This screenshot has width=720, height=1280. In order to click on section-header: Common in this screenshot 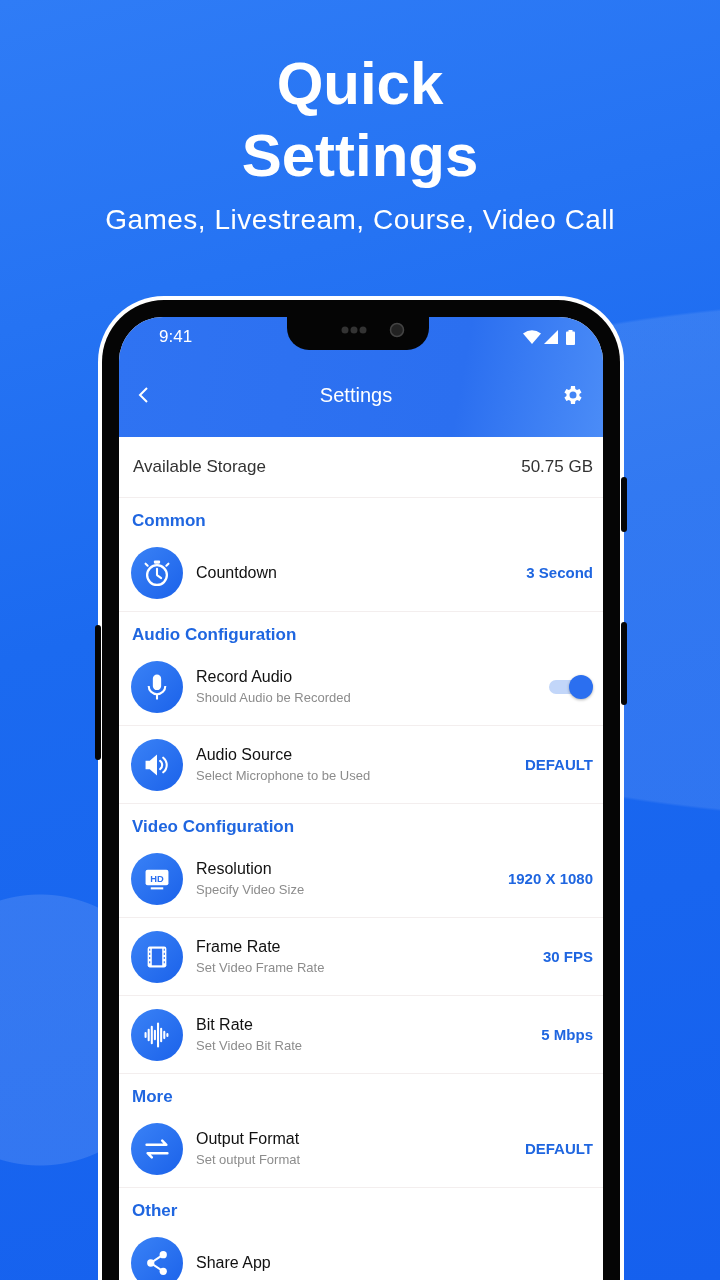, I will do `click(169, 521)`.